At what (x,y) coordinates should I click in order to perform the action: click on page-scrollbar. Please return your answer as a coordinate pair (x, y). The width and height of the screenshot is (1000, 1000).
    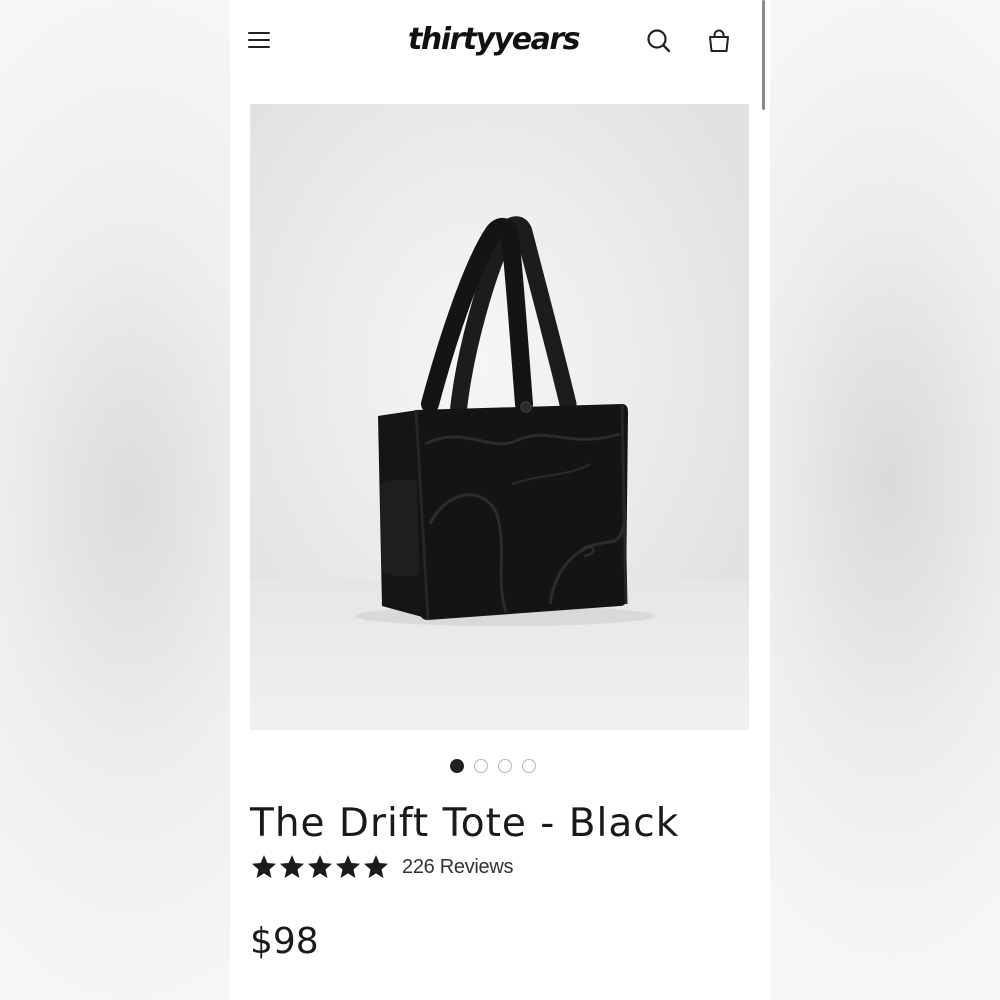
    Looking at the image, I should click on (763, 55).